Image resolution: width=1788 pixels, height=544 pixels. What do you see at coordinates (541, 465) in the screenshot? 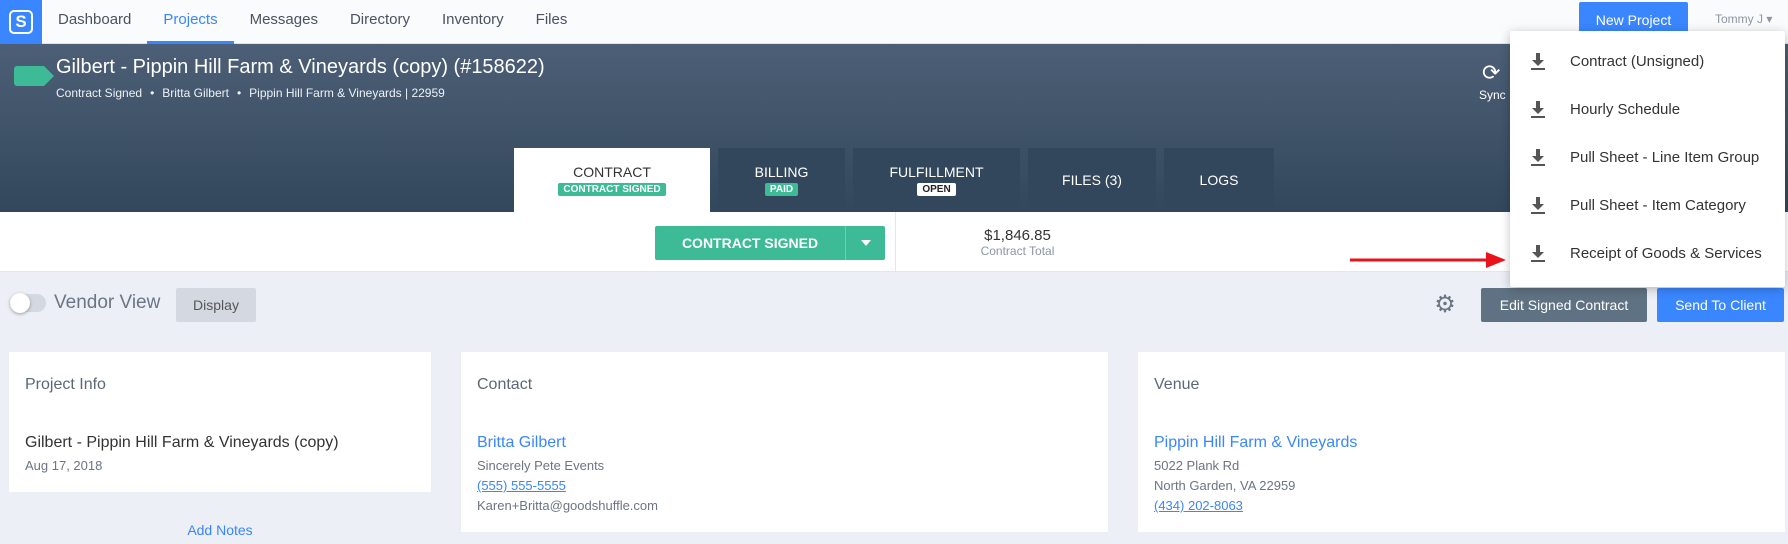
I see `contact-company: Sincerely Pete Events` at bounding box center [541, 465].